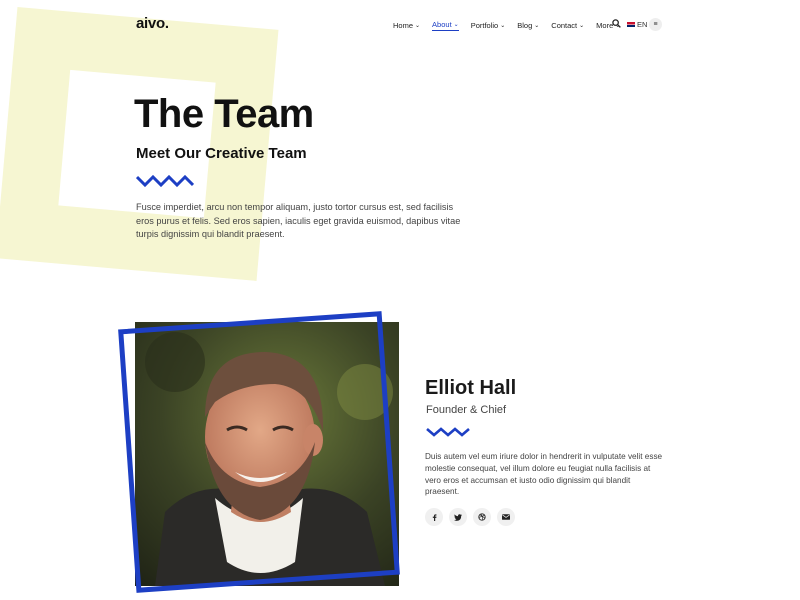 The width and height of the screenshot is (800, 600). I want to click on email-button, so click(506, 517).